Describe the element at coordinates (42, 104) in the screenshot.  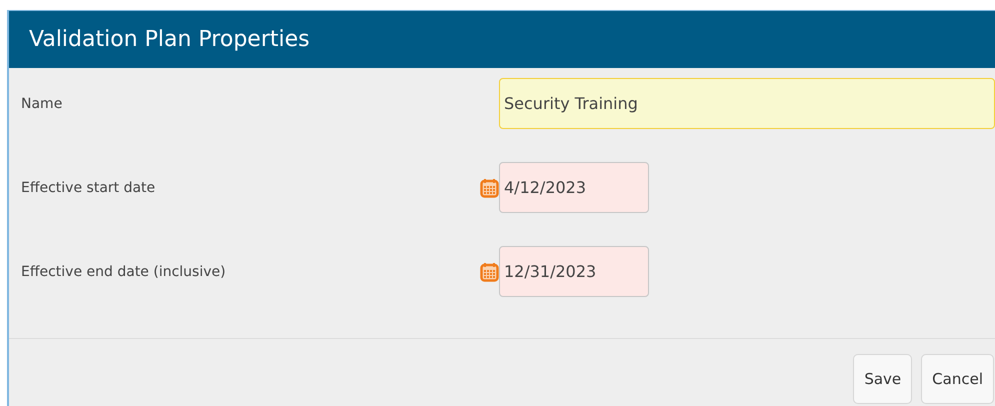
I see `field-label: Name` at that location.